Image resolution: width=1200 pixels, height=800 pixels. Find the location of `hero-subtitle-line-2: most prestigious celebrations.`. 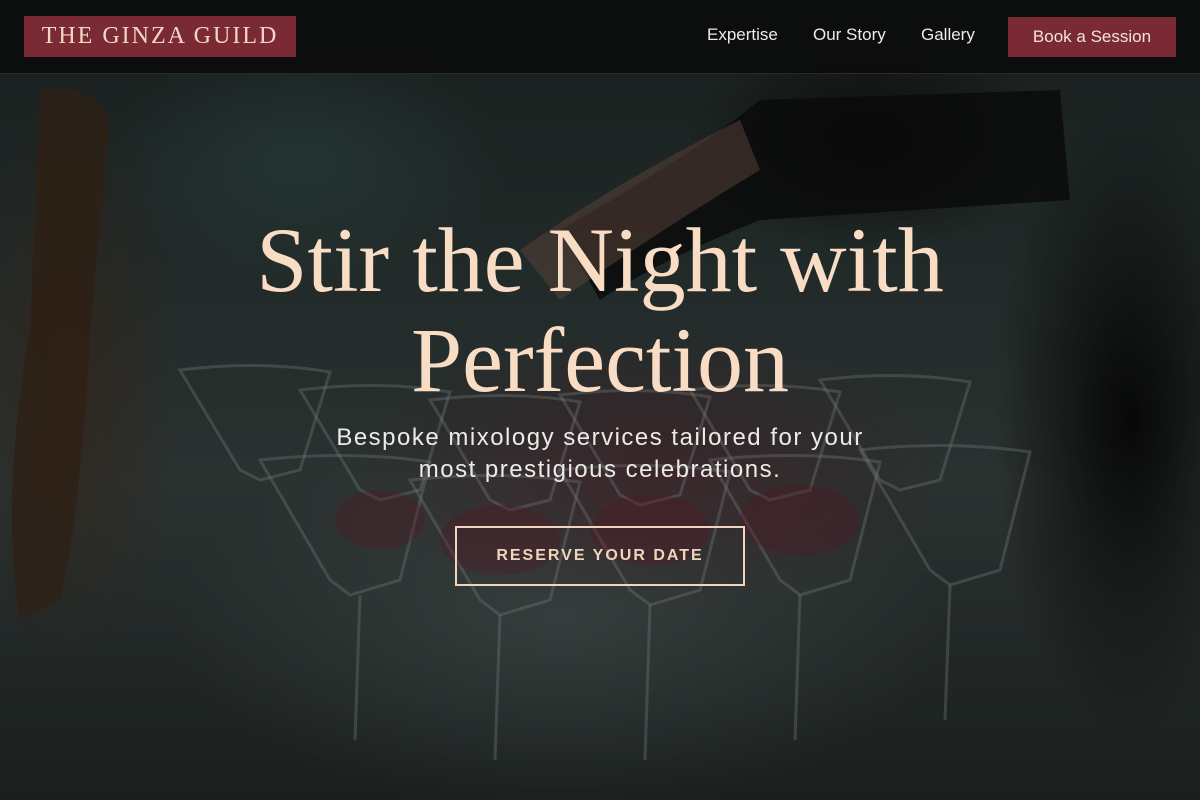

hero-subtitle-line-2: most prestigious celebrations. is located at coordinates (600, 469).